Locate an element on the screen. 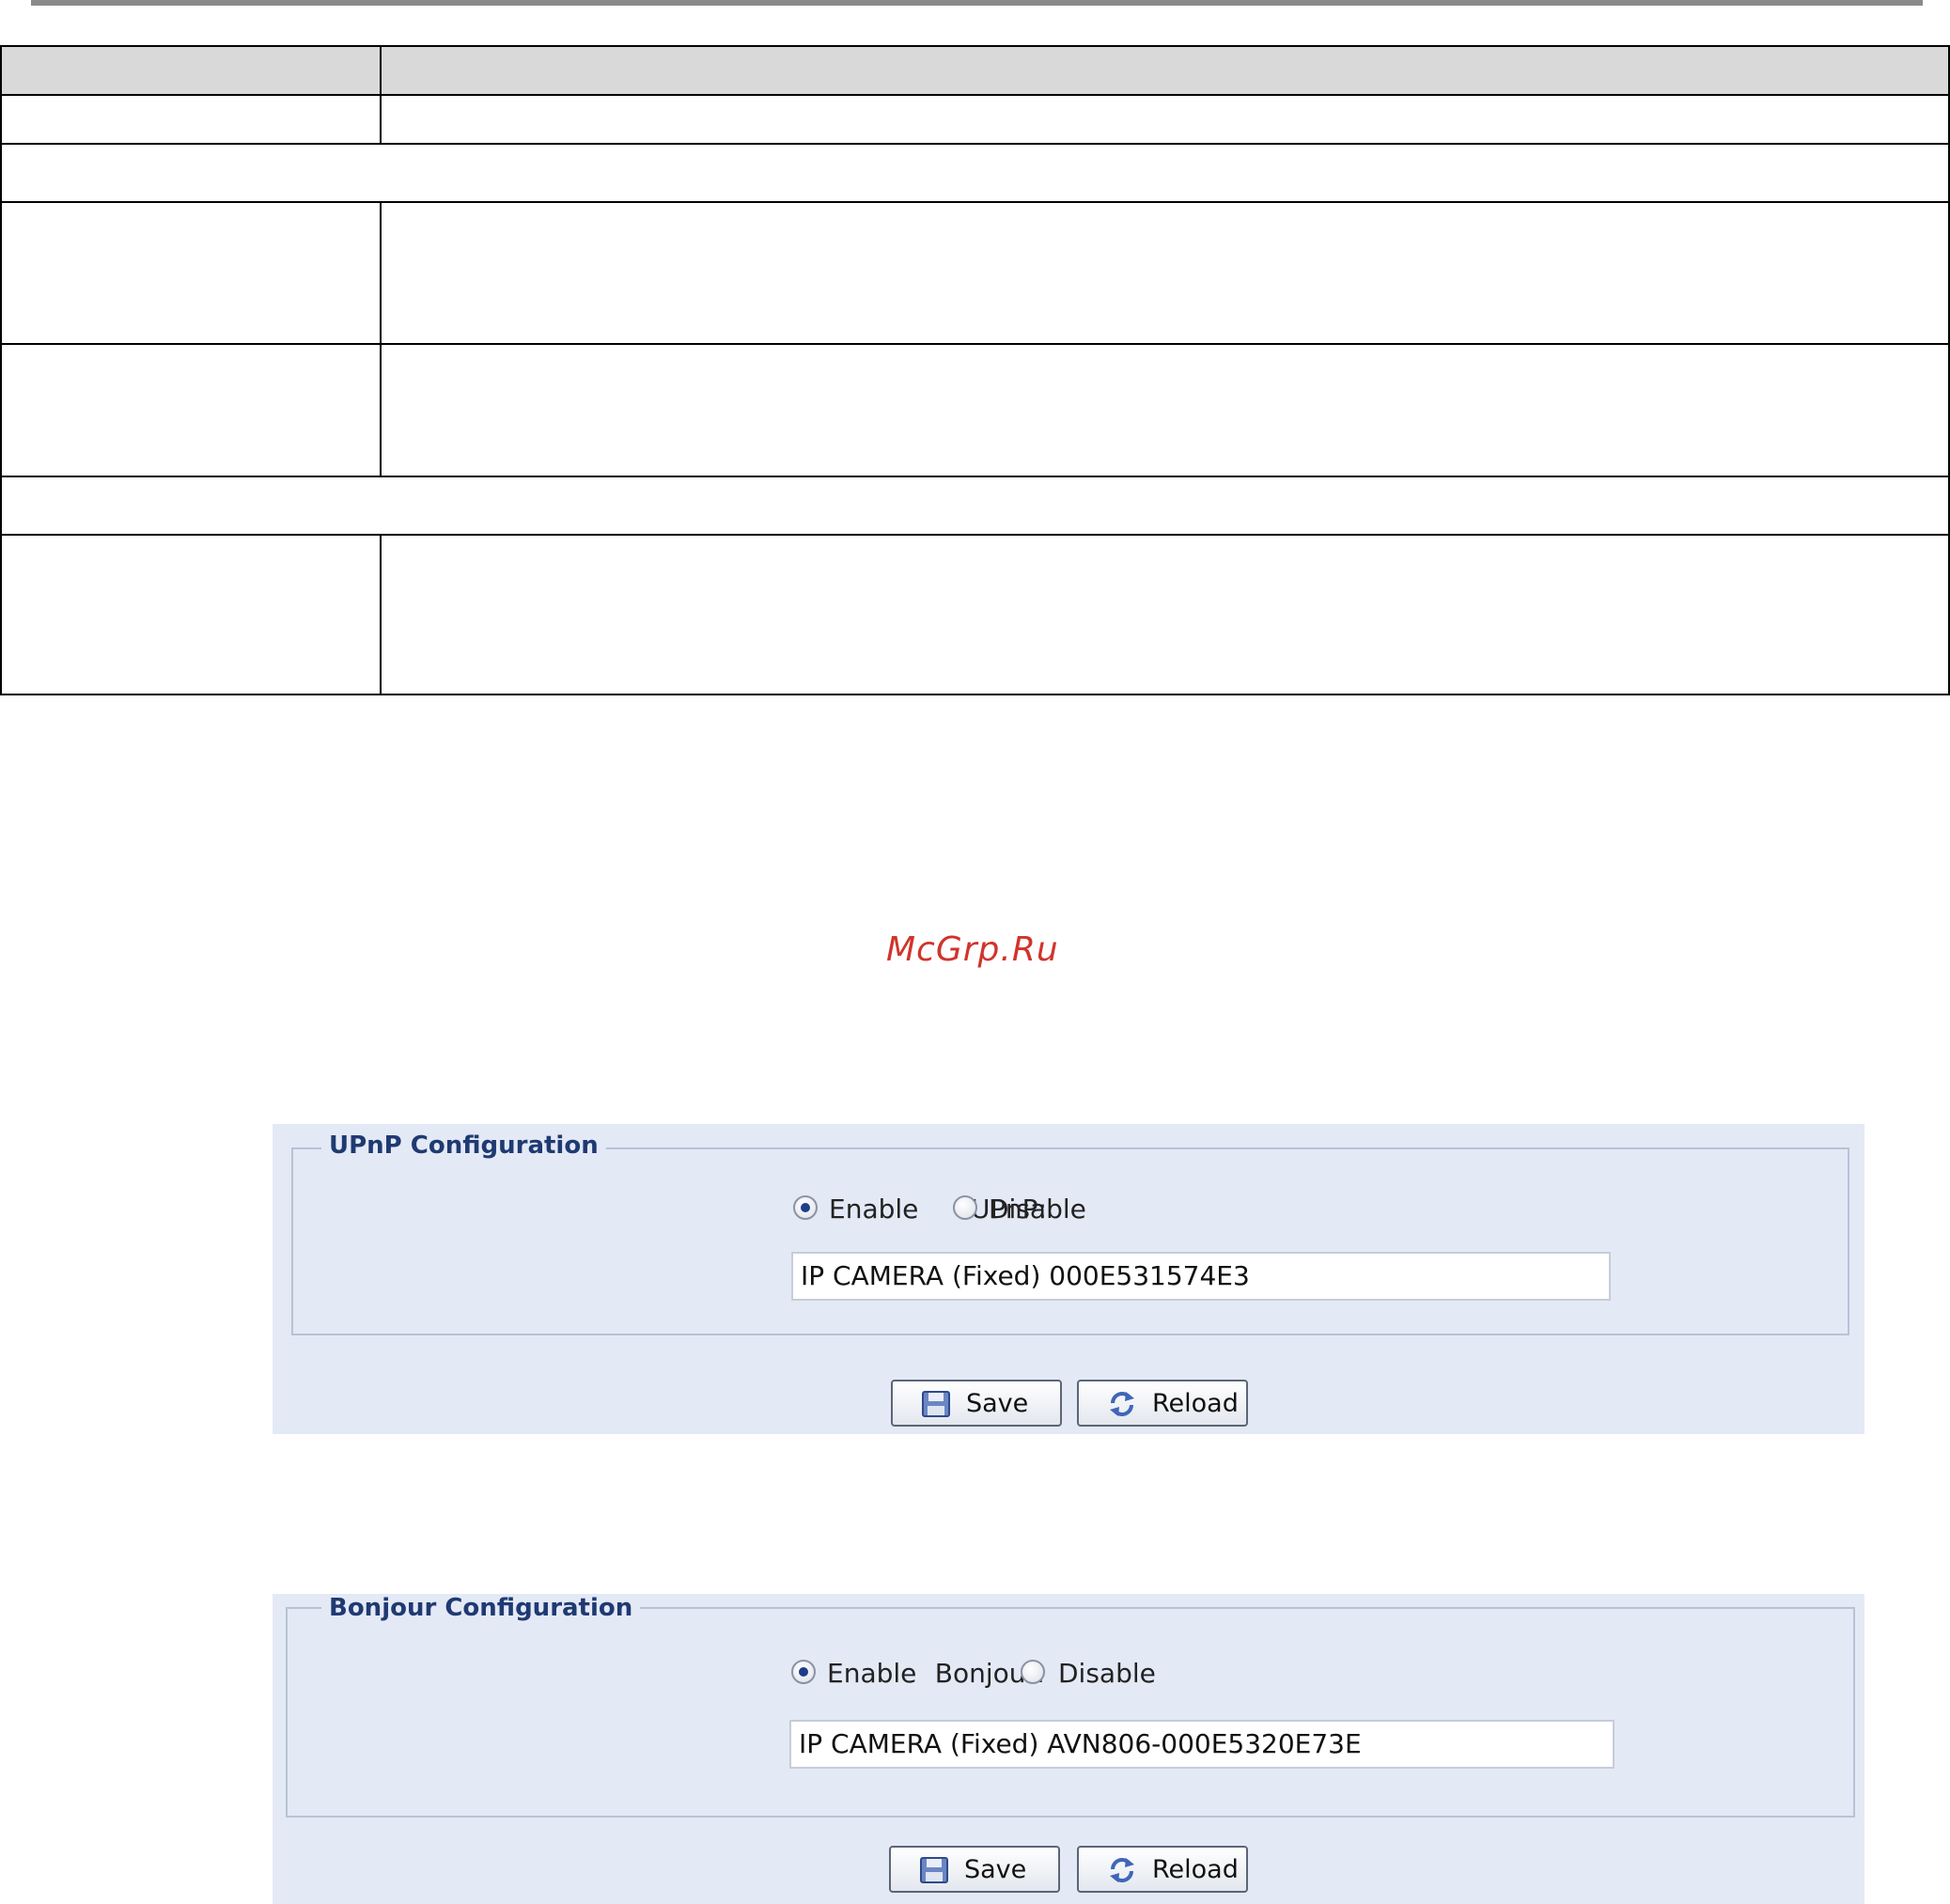  bonjour-disable-label: Disable is located at coordinates (1107, 1673).